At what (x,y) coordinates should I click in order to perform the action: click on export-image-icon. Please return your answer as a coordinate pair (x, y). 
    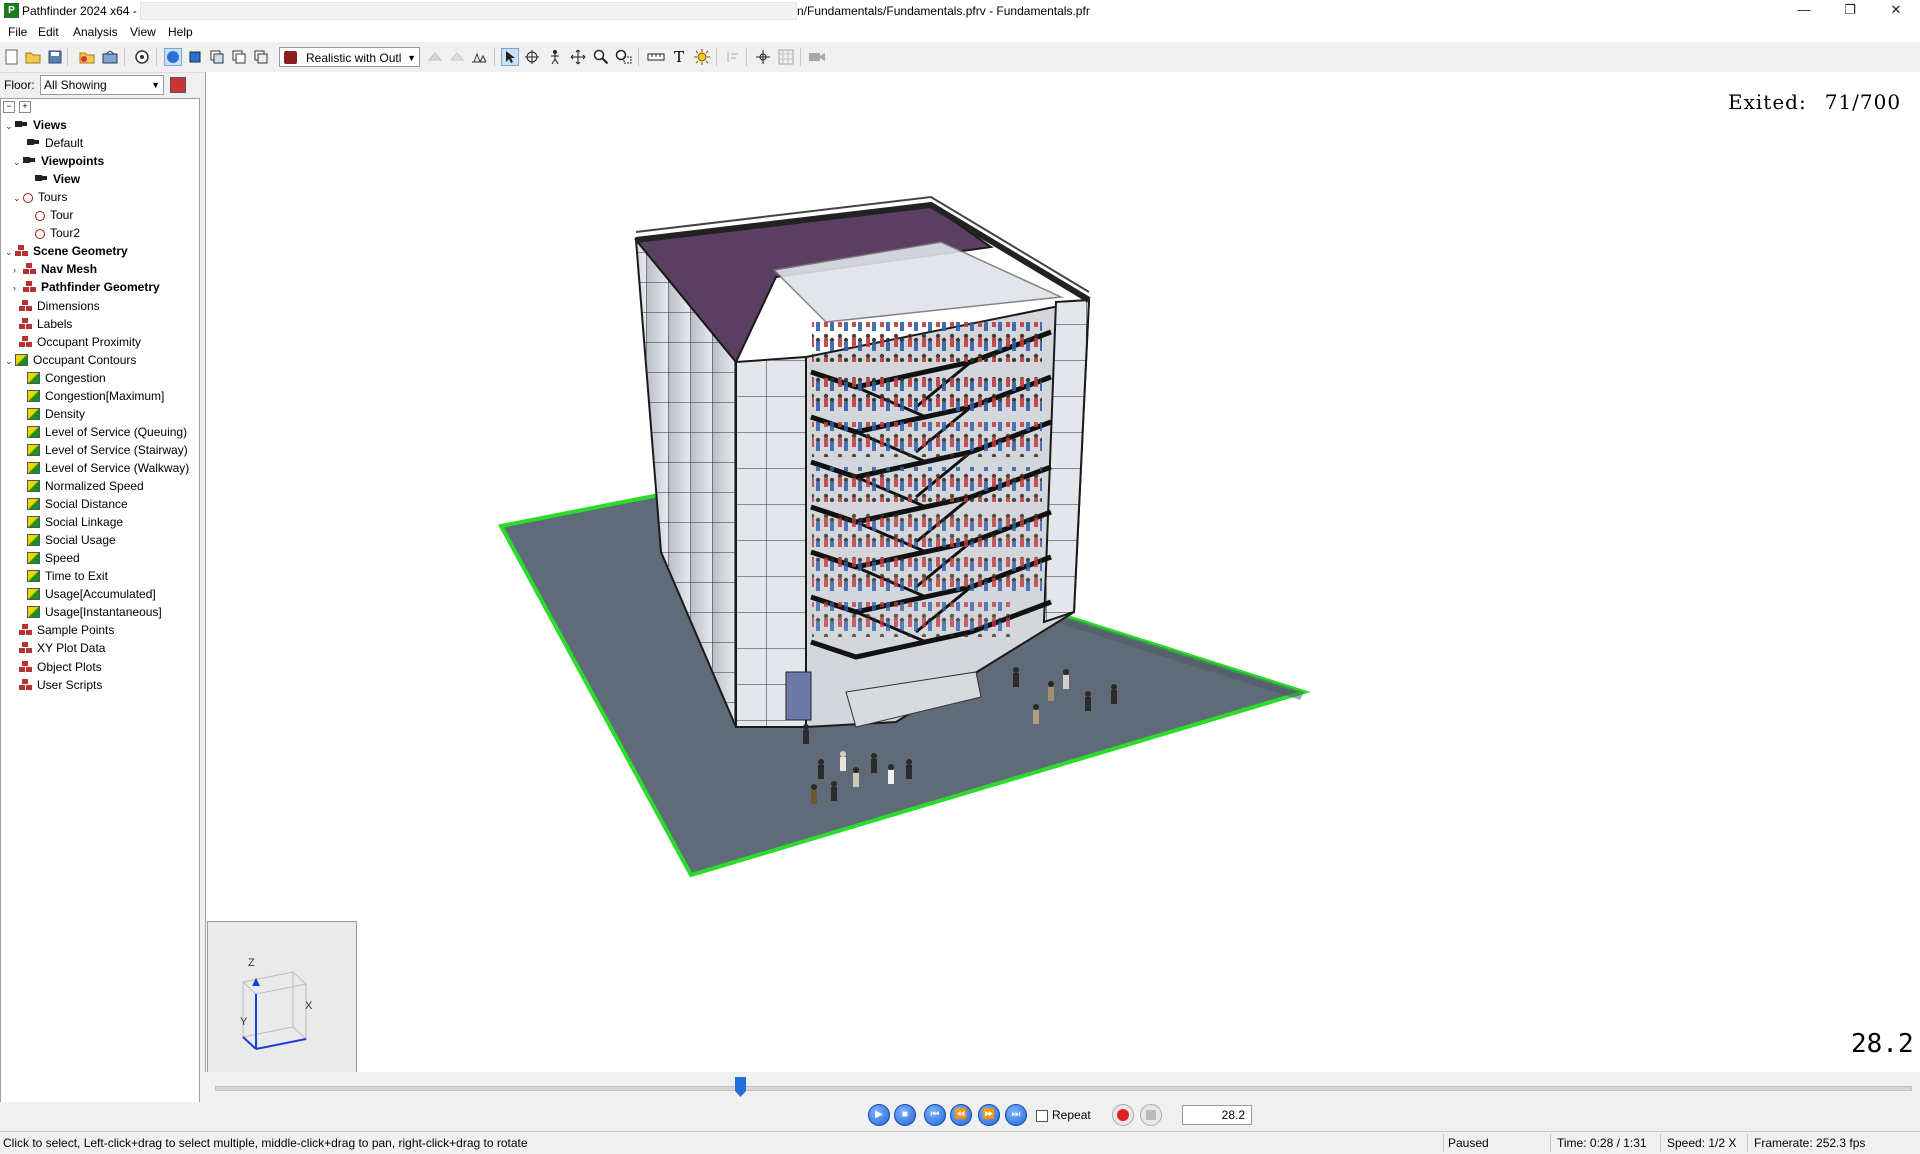
    Looking at the image, I should click on (110, 57).